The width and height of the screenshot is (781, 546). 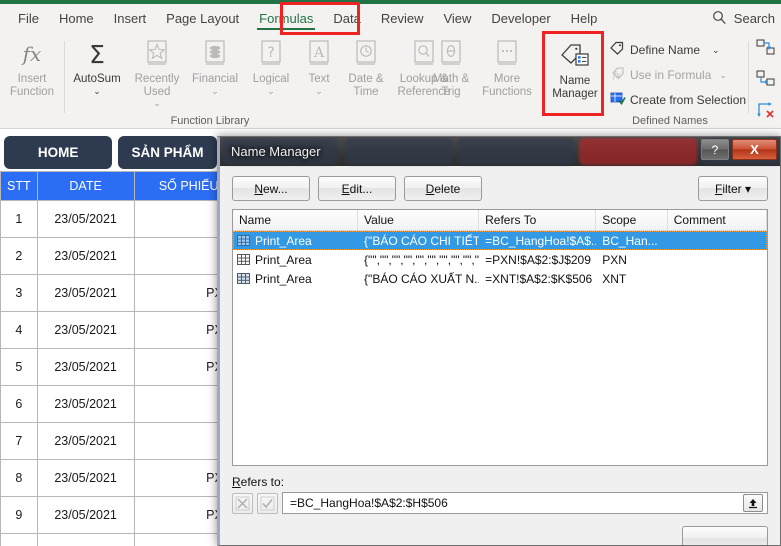 I want to click on list-col-value: Value, so click(x=419, y=220).